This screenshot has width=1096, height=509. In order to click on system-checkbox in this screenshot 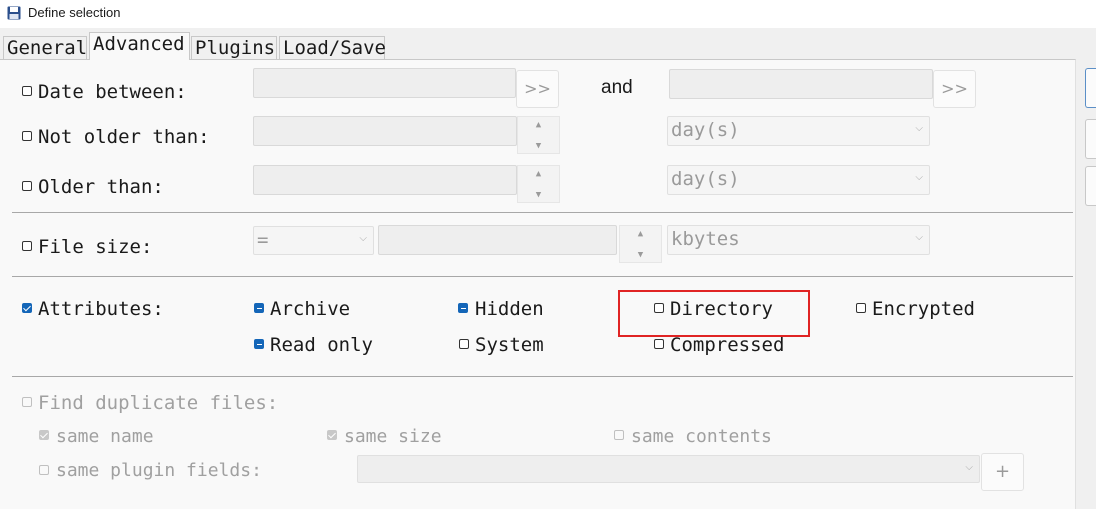, I will do `click(464, 344)`.